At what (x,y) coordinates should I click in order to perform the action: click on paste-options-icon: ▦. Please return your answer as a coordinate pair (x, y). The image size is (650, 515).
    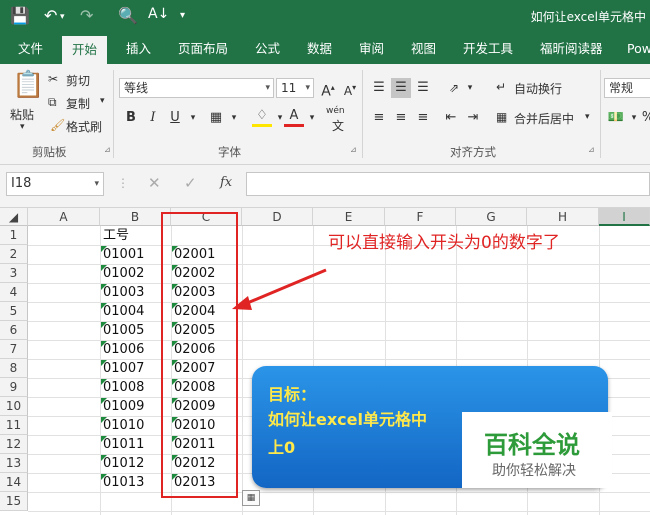
    Looking at the image, I should click on (251, 498).